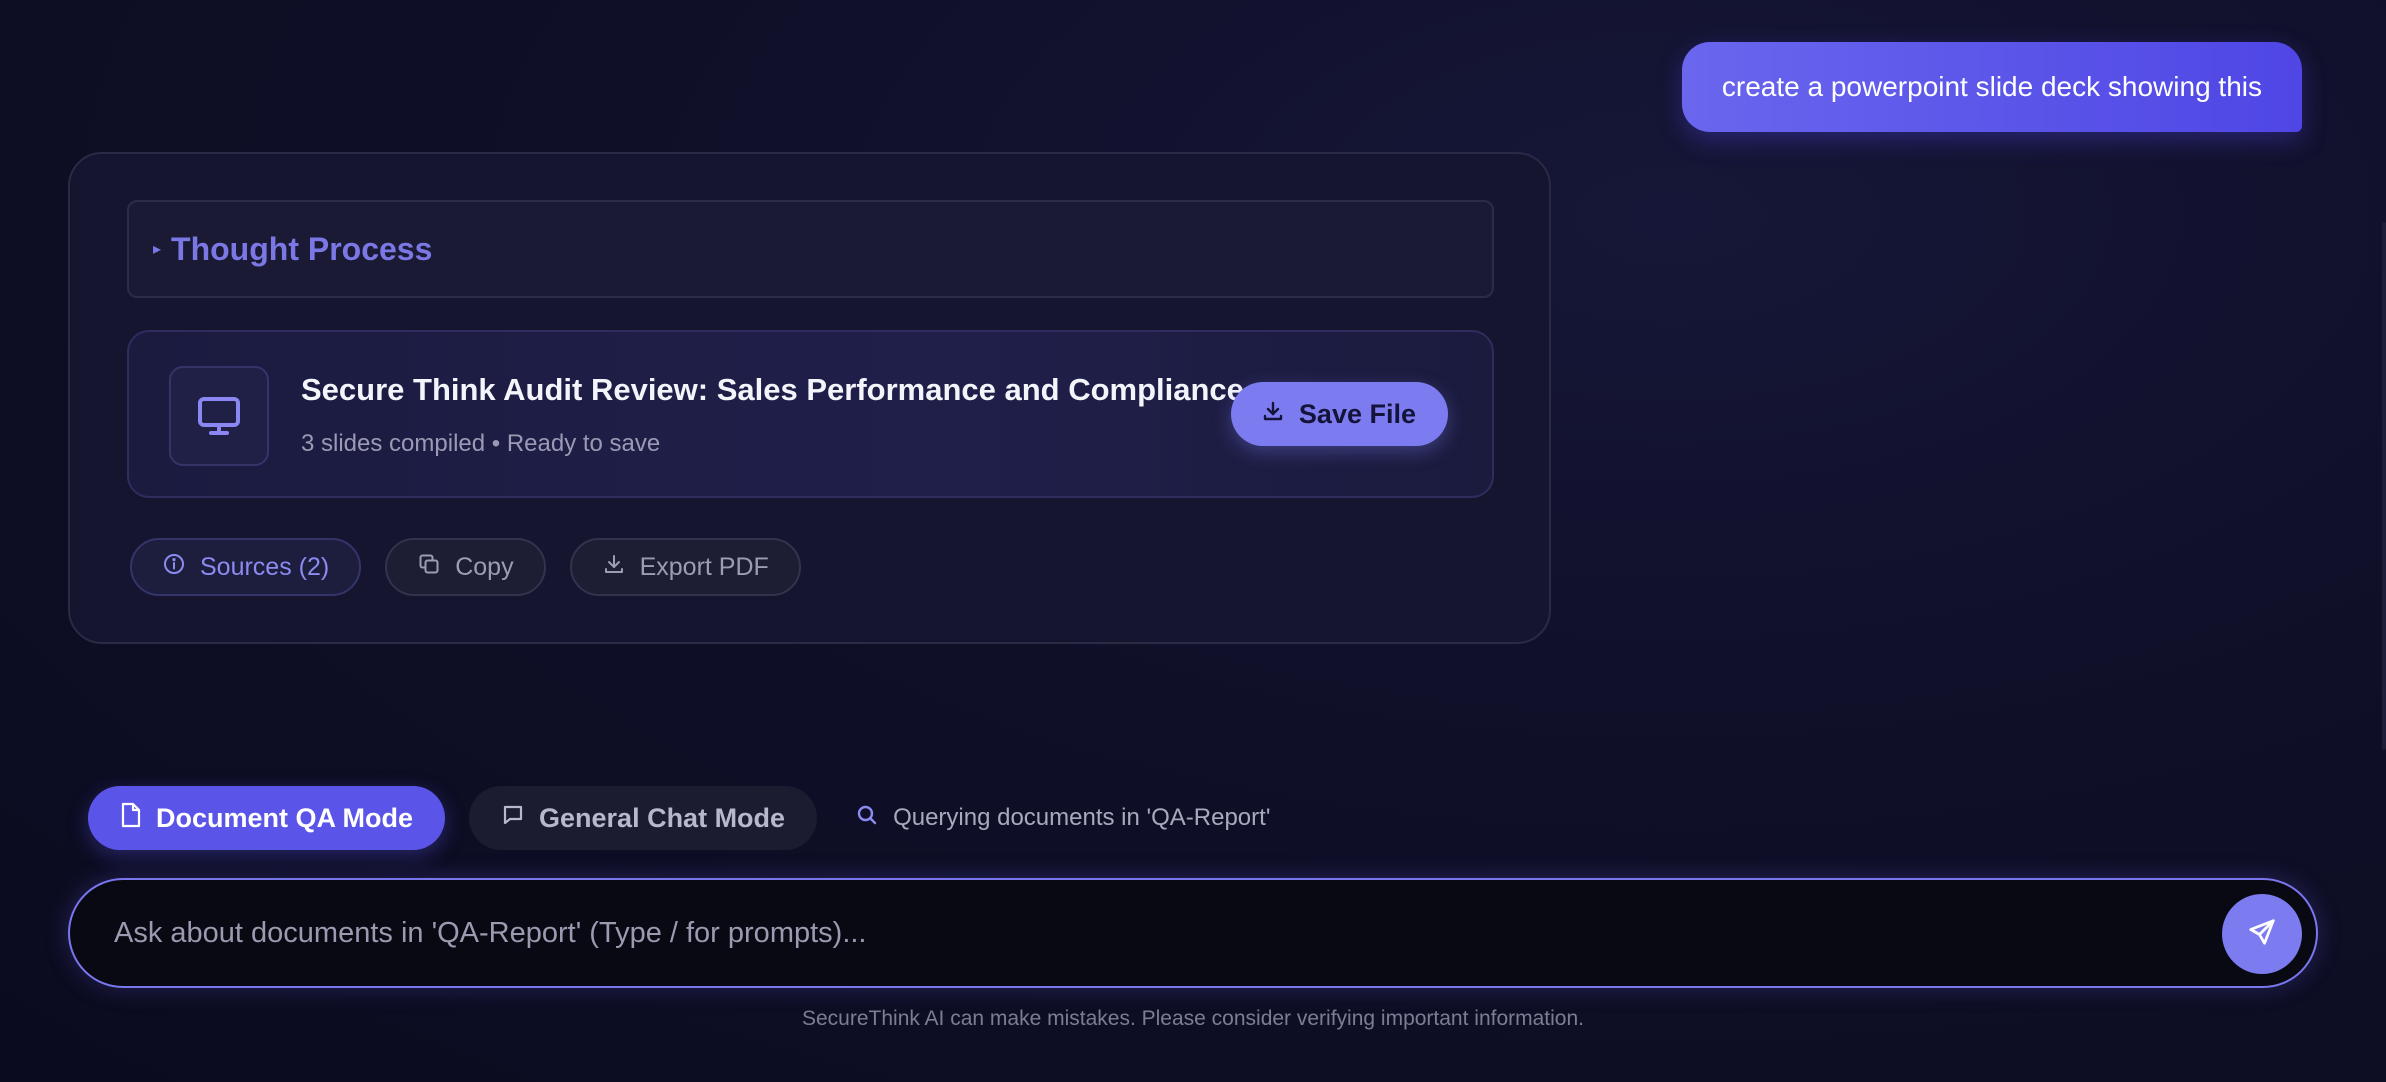  What do you see at coordinates (1357, 413) in the screenshot?
I see `save-file-label: Save File` at bounding box center [1357, 413].